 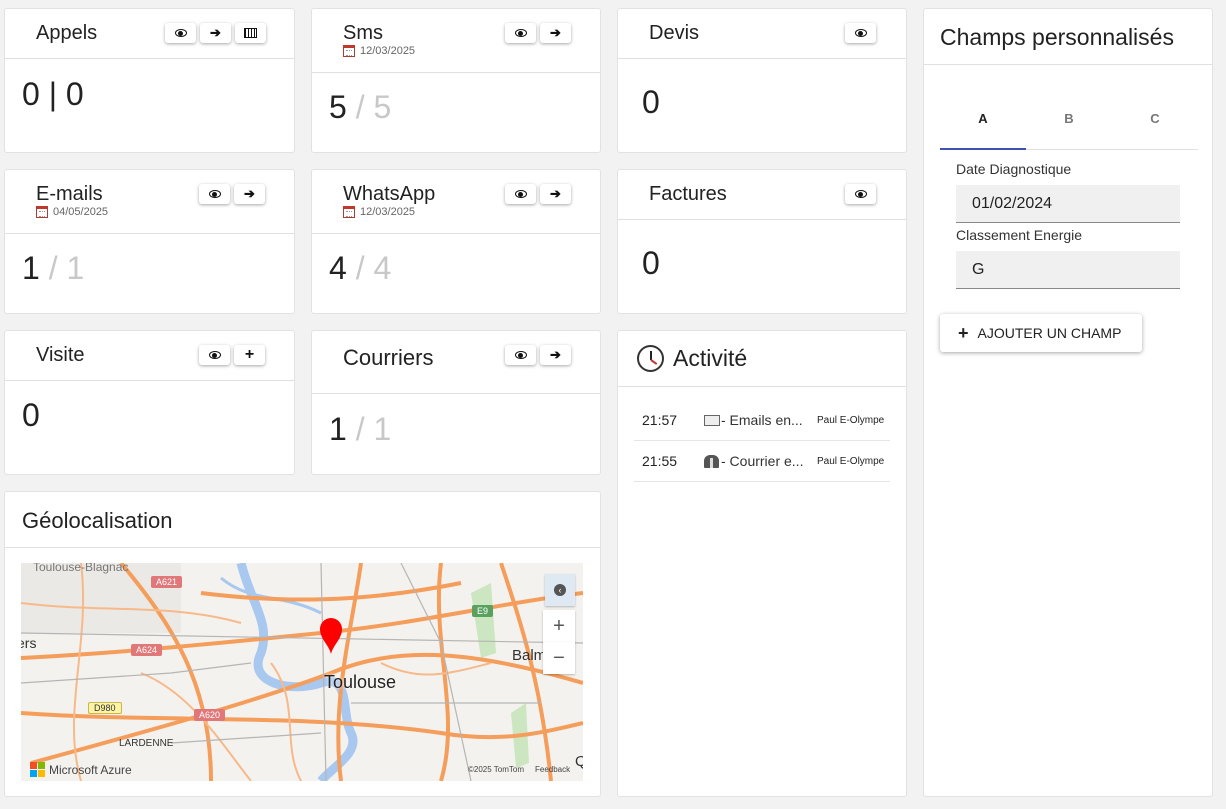 What do you see at coordinates (72, 212) in the screenshot?
I see `card-date: 04/05/2025` at bounding box center [72, 212].